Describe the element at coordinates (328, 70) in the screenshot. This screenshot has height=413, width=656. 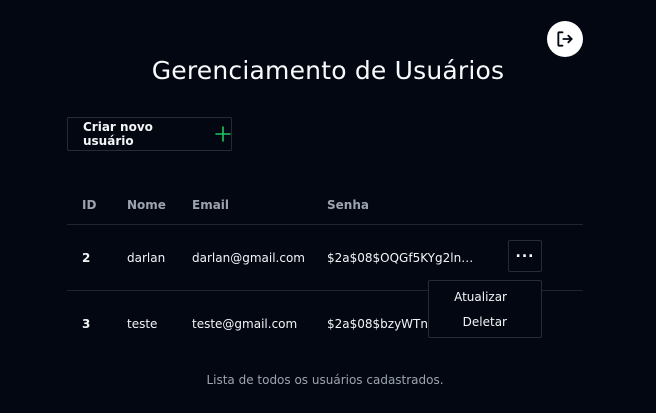
I see `page-title: Gerenciamento de Usuários` at that location.